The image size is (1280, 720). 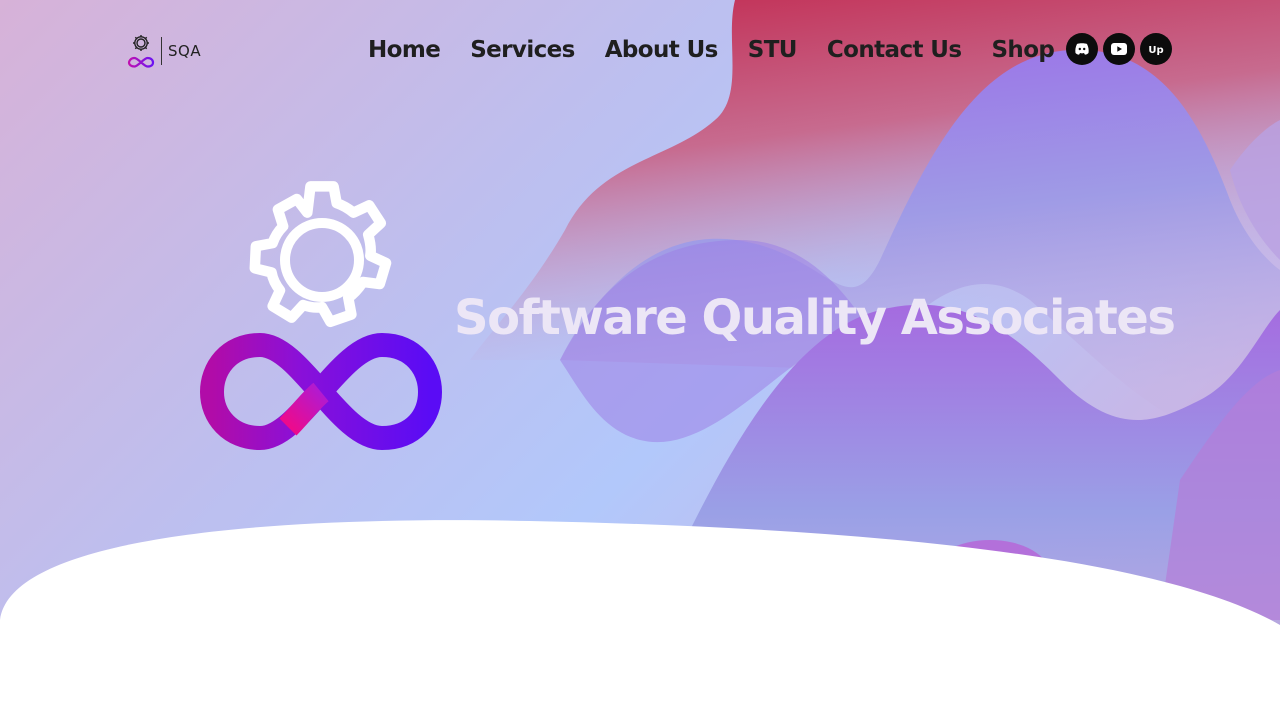 I want to click on logo-divider, so click(x=161, y=51).